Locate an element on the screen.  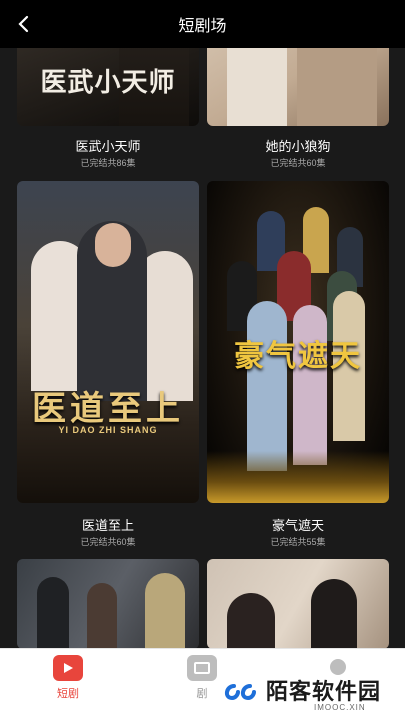
drama-status: 已完结共55集 is located at coordinates (298, 542).